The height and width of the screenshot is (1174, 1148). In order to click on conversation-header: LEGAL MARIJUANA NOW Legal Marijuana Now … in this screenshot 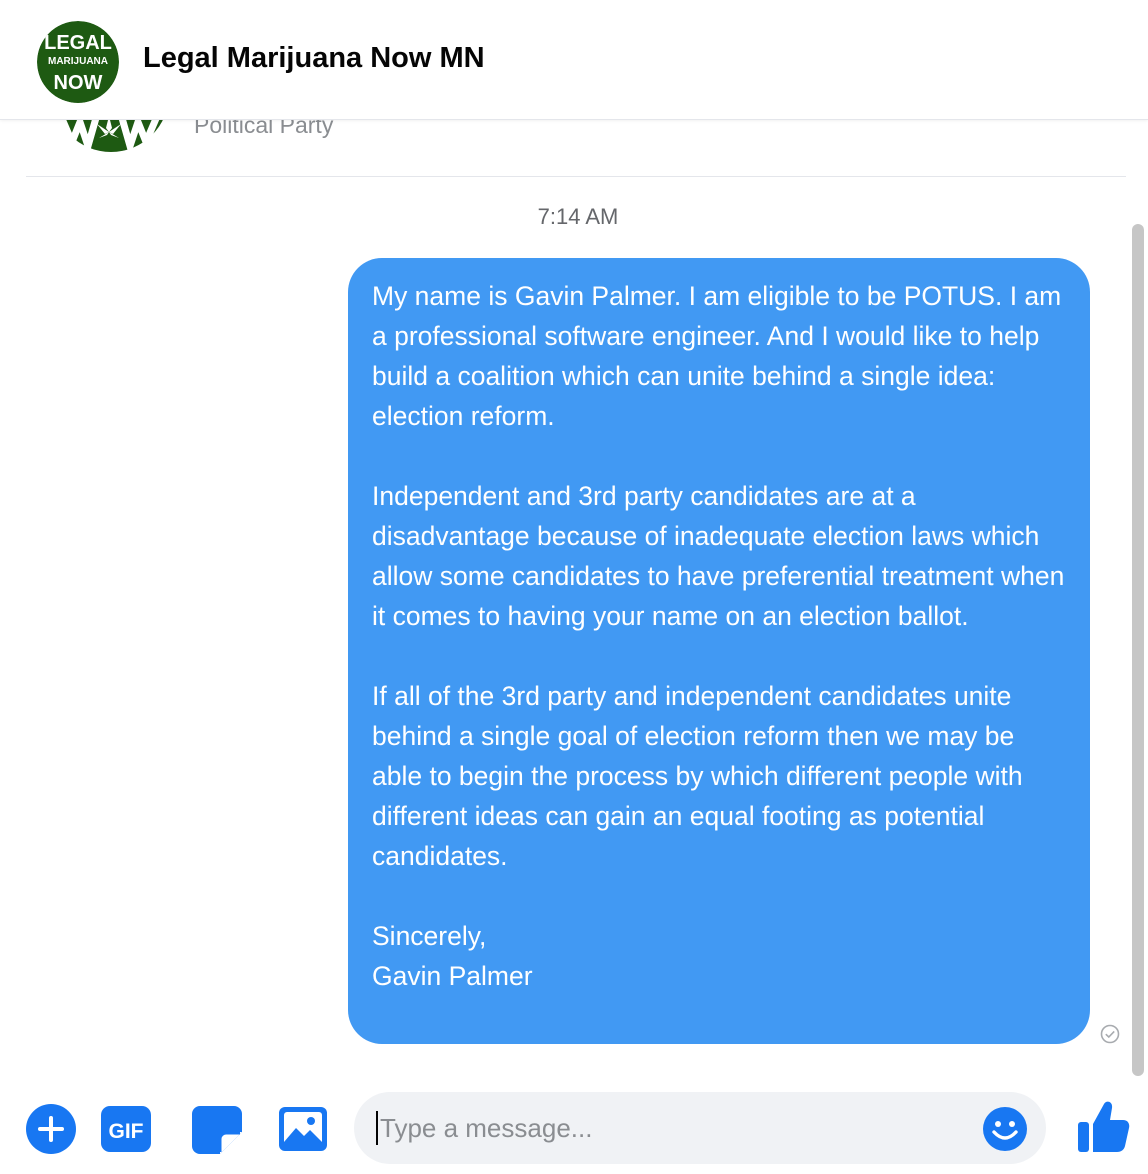, I will do `click(574, 60)`.